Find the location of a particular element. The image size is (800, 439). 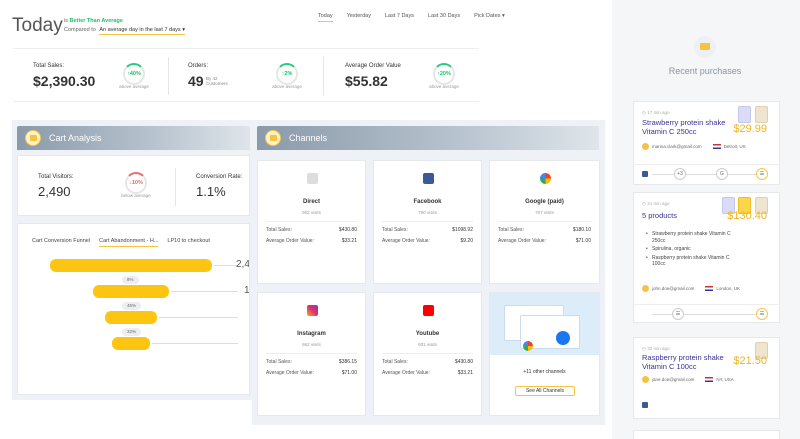

instagram-icon is located at coordinates (312, 310).